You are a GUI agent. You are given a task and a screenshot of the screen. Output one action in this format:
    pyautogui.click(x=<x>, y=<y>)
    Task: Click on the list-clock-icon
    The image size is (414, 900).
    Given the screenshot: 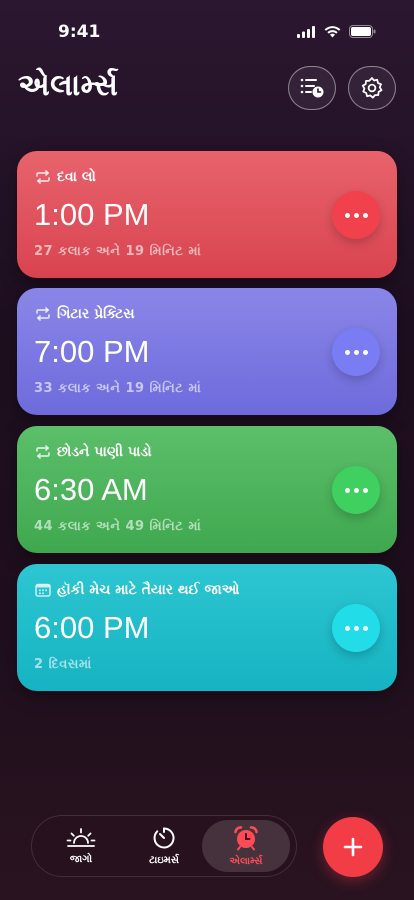 What is the action you would take?
    pyautogui.click(x=312, y=88)
    